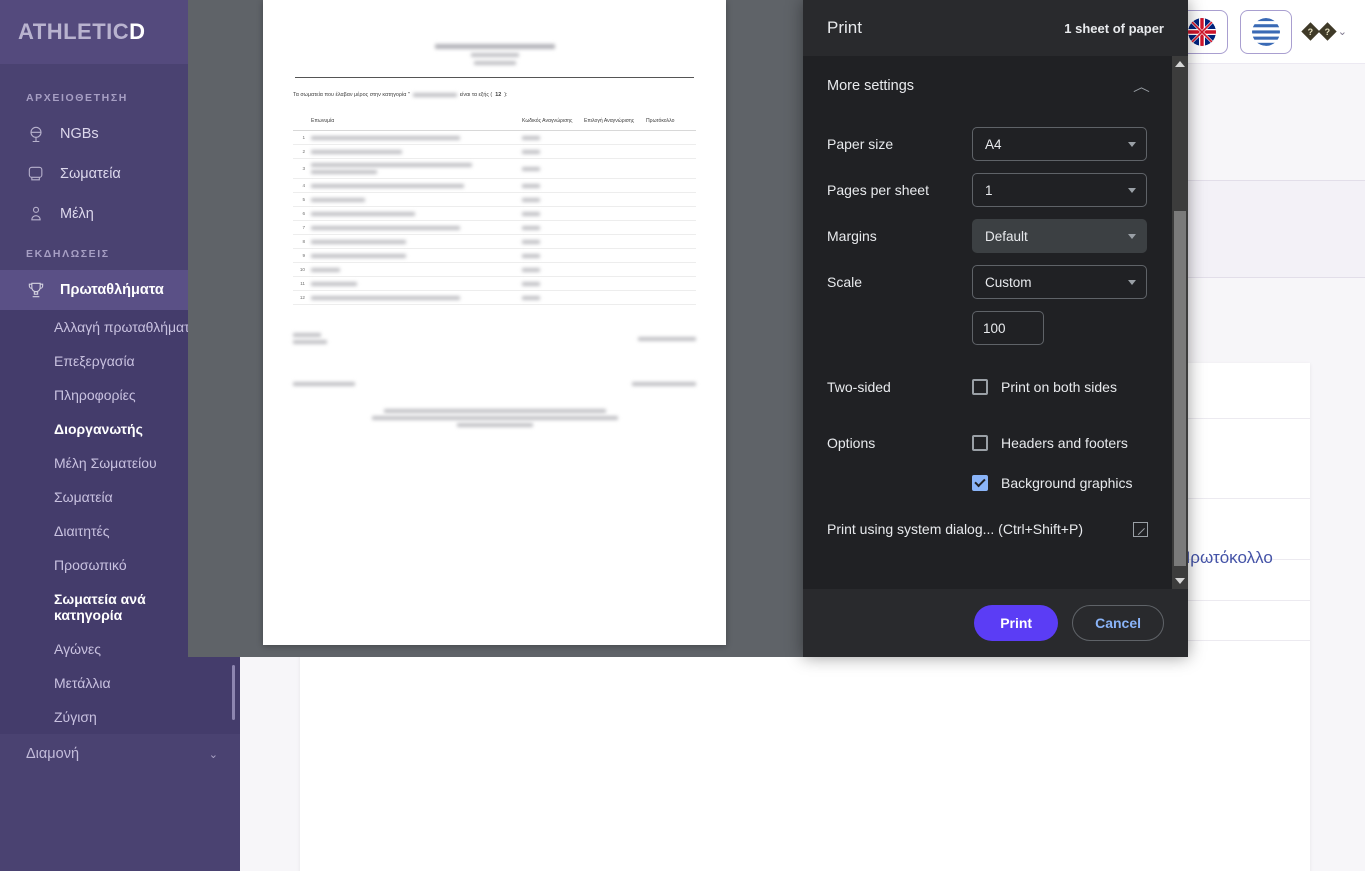 The width and height of the screenshot is (1365, 871). What do you see at coordinates (1327, 31) in the screenshot?
I see `badge-b-label: ?` at bounding box center [1327, 31].